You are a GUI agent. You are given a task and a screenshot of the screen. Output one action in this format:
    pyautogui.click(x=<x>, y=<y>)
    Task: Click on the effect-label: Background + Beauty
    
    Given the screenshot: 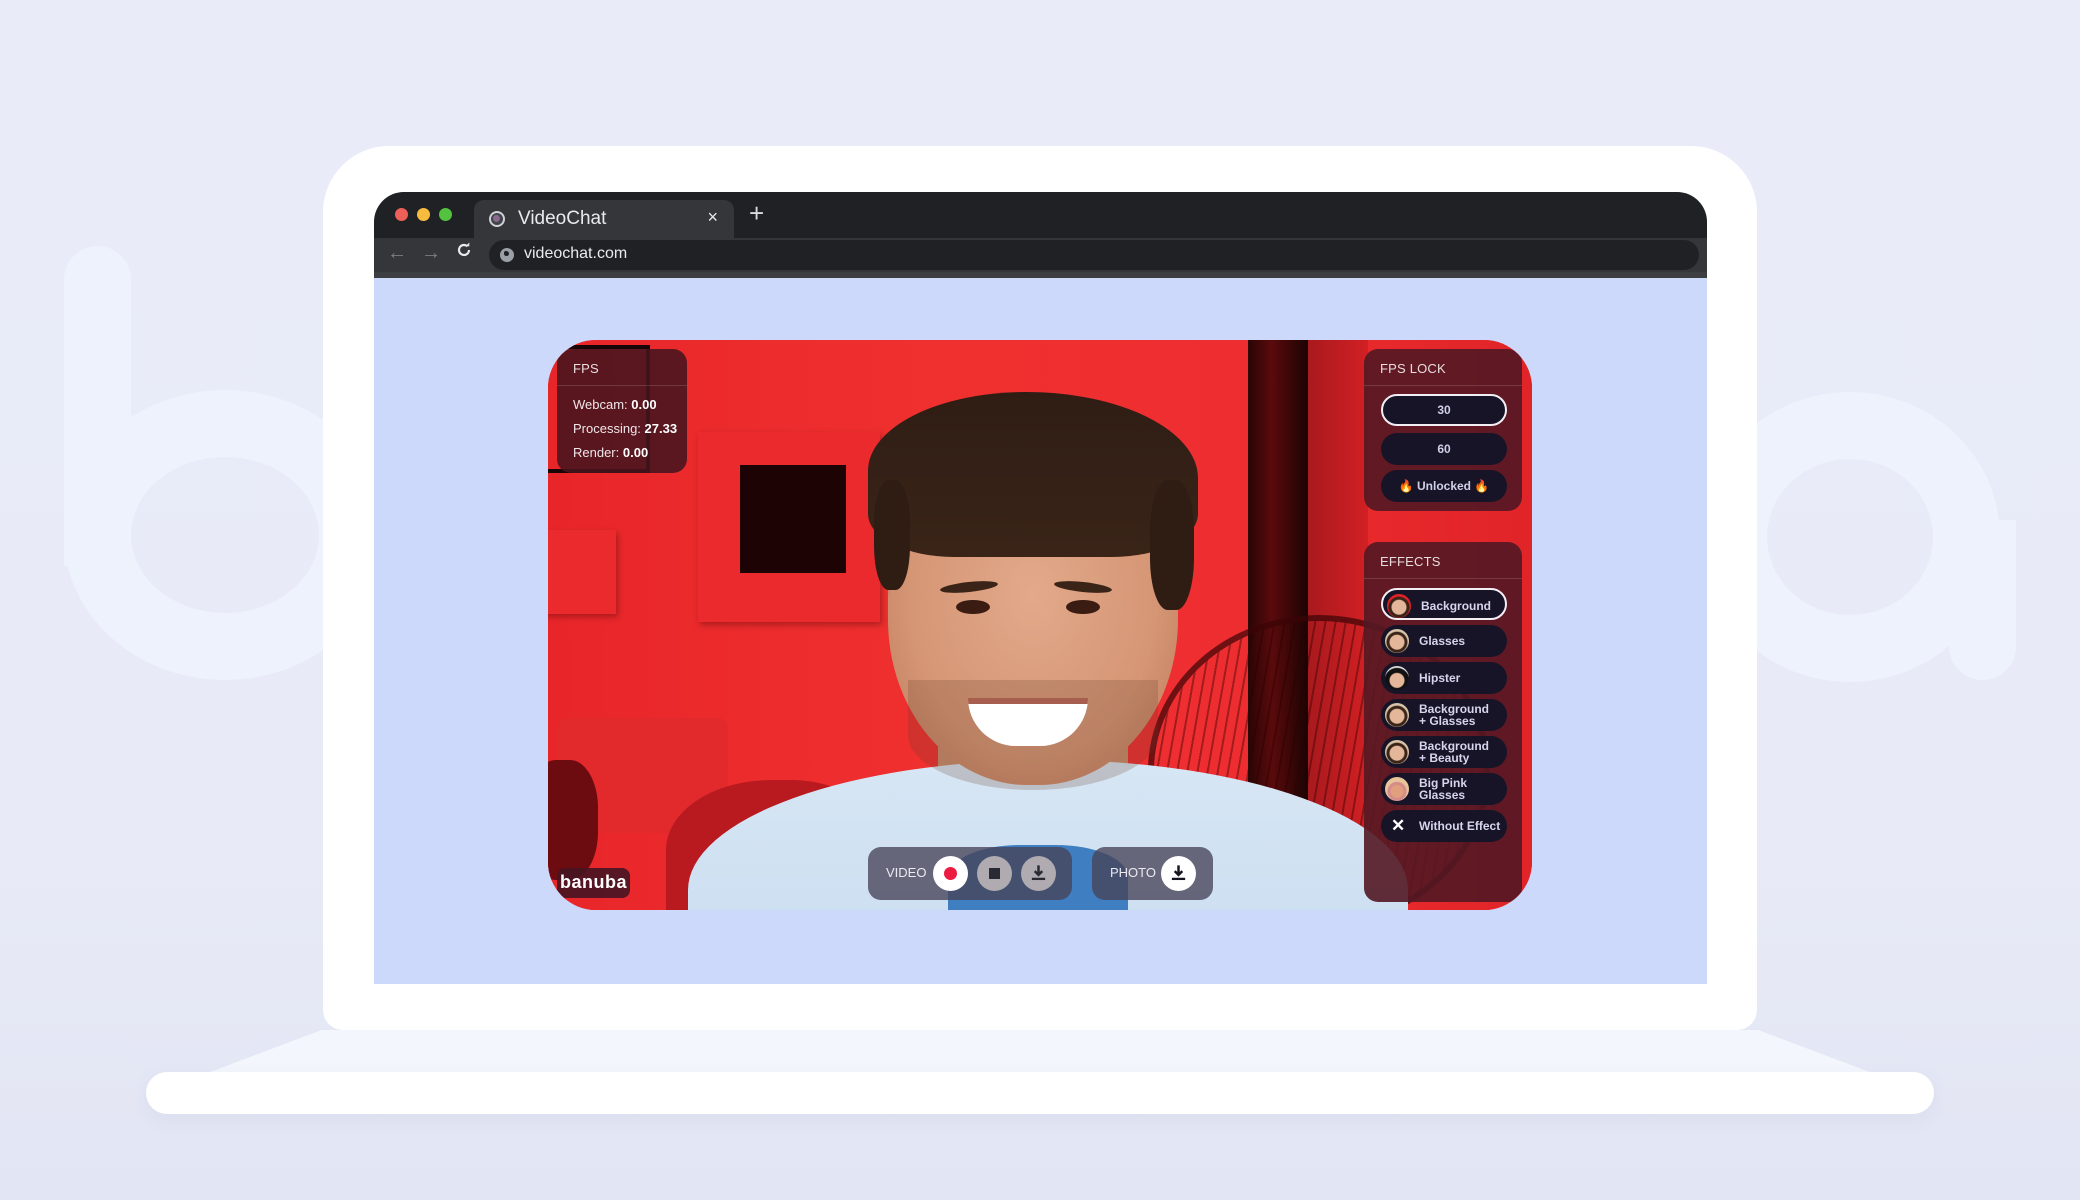 What is the action you would take?
    pyautogui.click(x=1454, y=752)
    